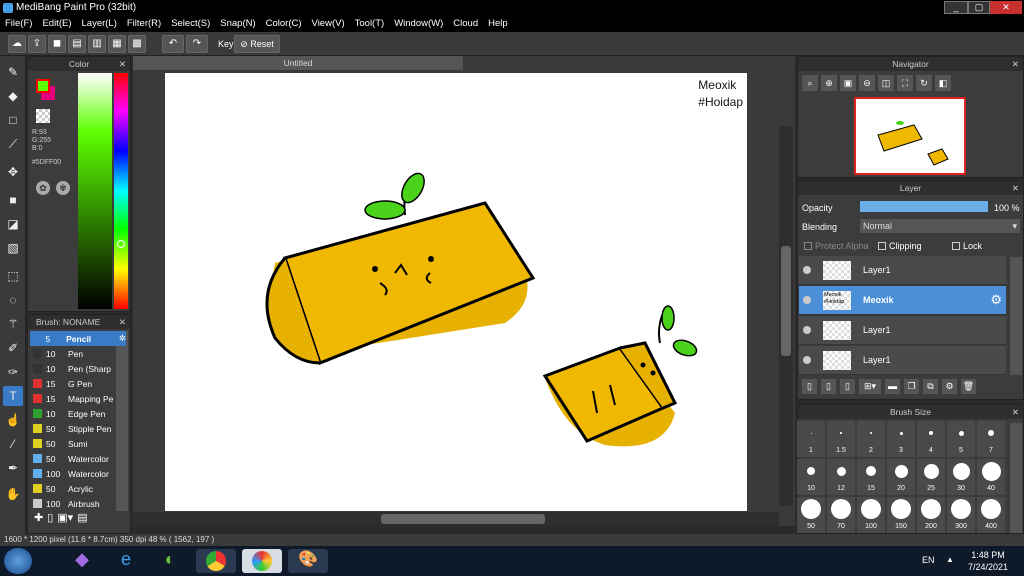 The width and height of the screenshot is (1024, 576). I want to click on flip-icon: ◧, so click(943, 83).